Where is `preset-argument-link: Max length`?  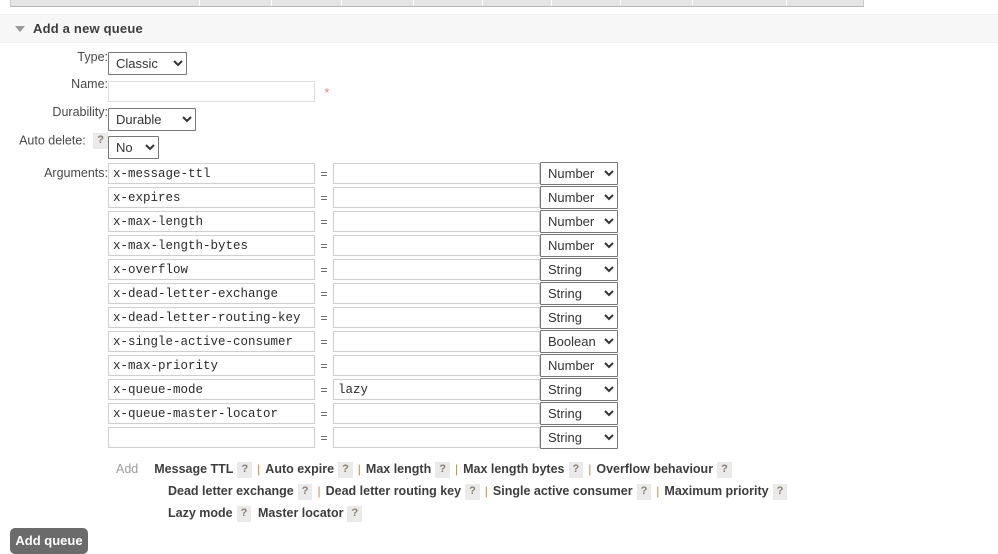 preset-argument-link: Max length is located at coordinates (398, 469).